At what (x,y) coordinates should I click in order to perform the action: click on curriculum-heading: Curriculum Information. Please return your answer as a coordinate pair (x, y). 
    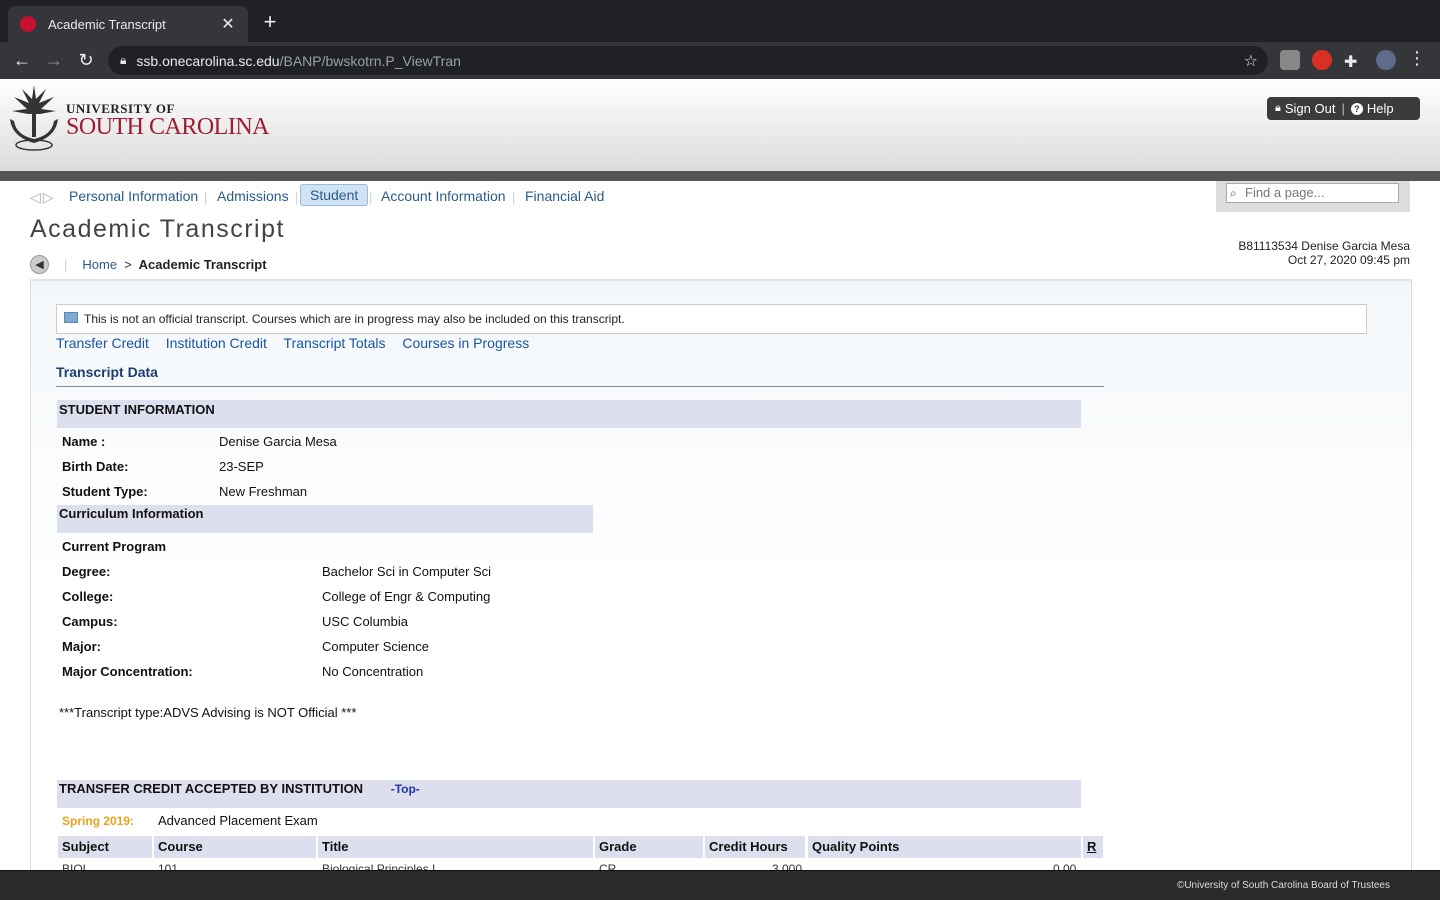
    Looking at the image, I should click on (325, 519).